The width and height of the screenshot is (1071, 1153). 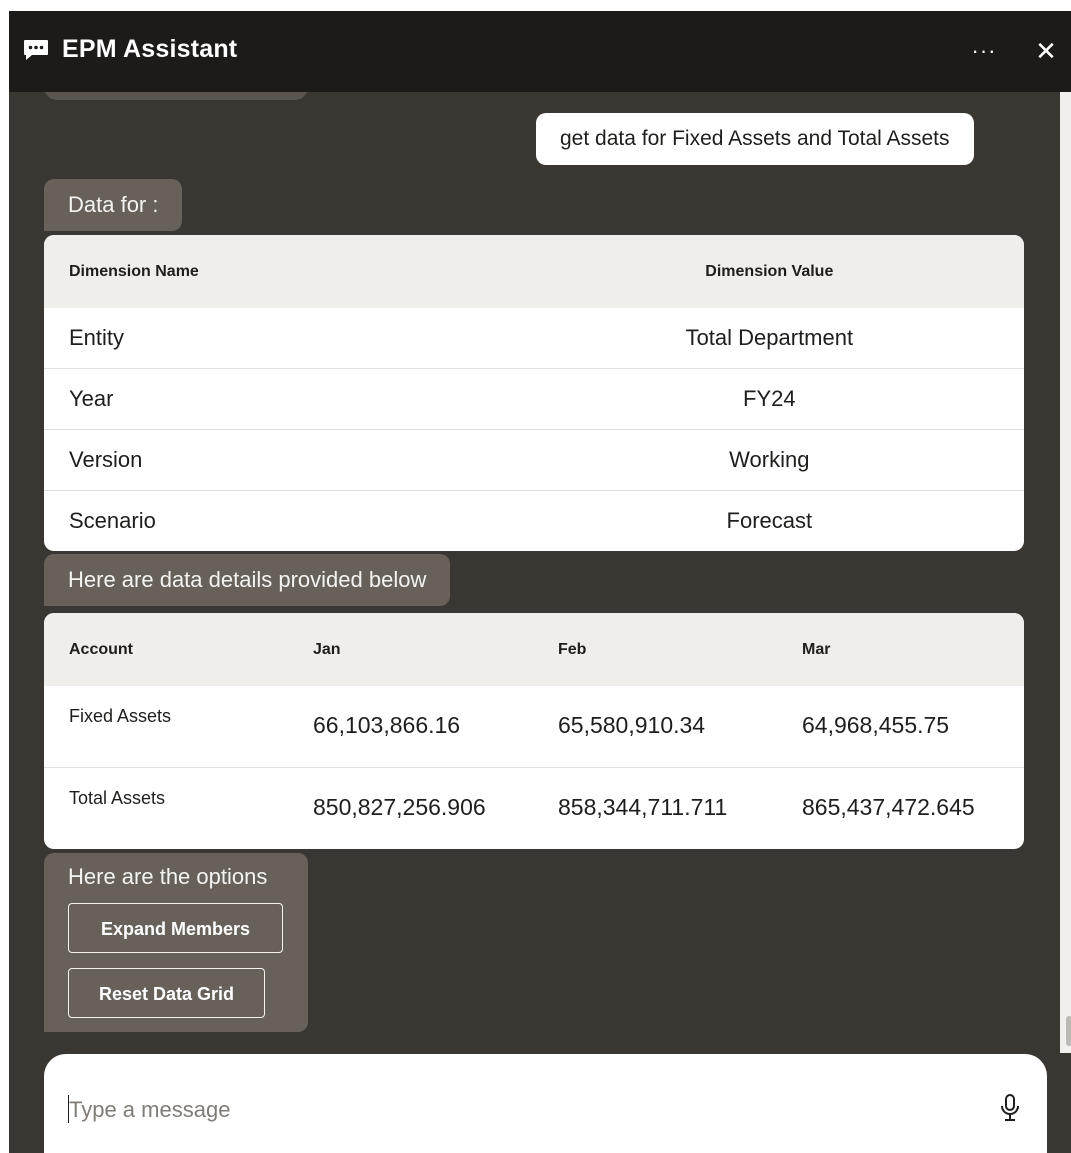 I want to click on assistant-header: EPM Assistant ··· ✕, so click(x=540, y=51).